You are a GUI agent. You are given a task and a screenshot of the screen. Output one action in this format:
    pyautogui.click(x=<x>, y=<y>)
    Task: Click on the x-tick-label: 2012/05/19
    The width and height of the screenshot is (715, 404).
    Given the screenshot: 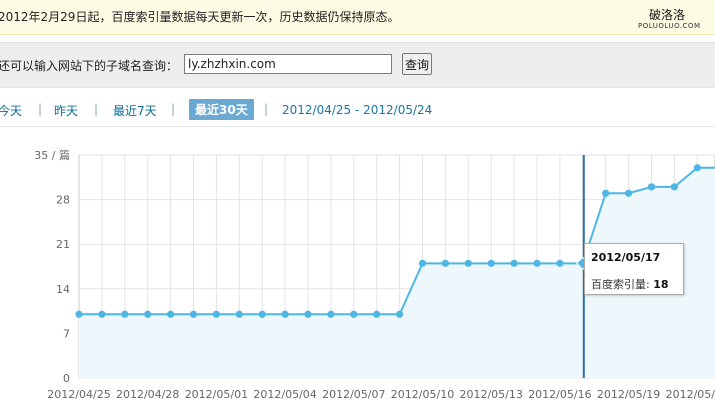 What is the action you would take?
    pyautogui.click(x=628, y=394)
    